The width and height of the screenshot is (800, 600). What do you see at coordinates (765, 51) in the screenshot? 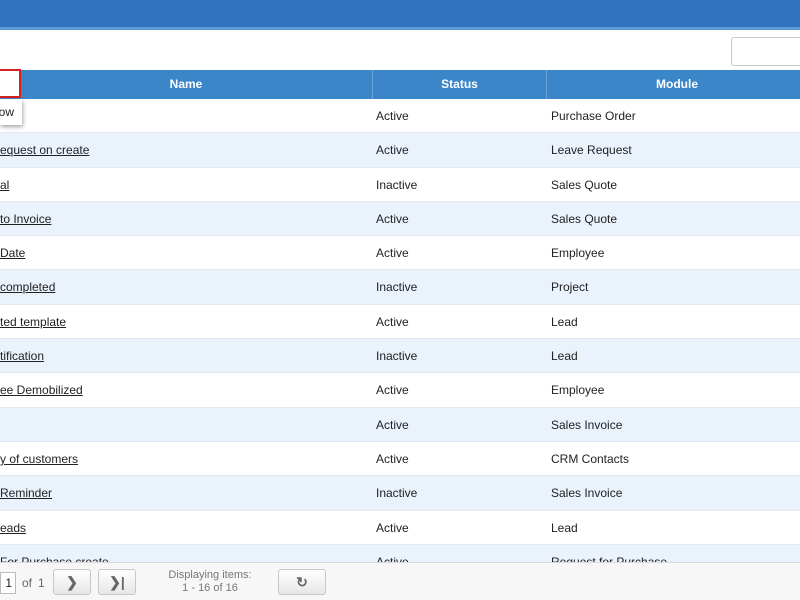
I see `search-input` at bounding box center [765, 51].